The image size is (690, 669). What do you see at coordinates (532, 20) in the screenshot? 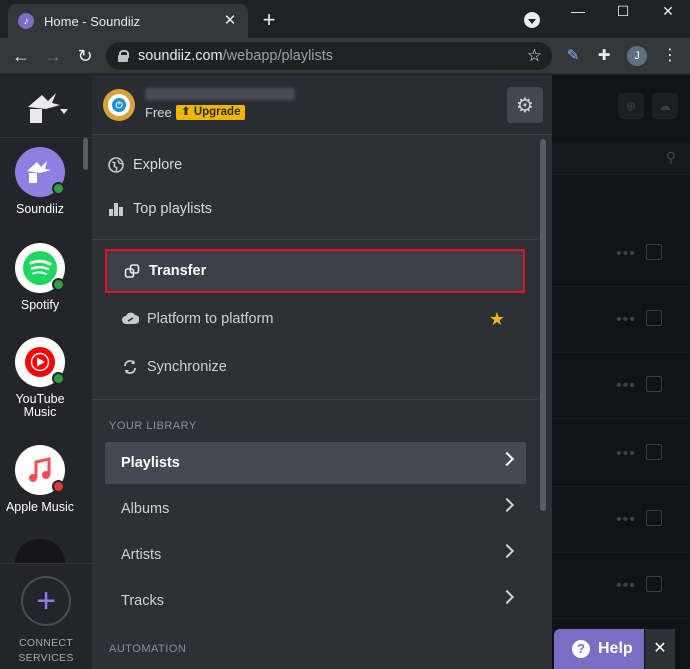
I see `tab-search-icon` at bounding box center [532, 20].